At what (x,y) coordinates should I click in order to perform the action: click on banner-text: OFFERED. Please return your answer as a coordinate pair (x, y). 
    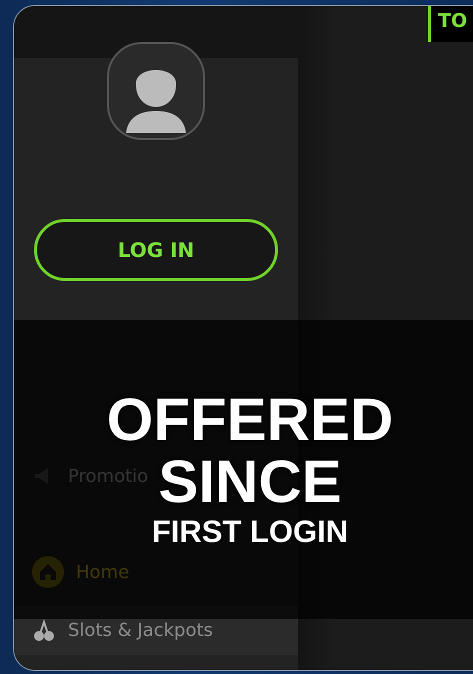
    Looking at the image, I should click on (250, 420).